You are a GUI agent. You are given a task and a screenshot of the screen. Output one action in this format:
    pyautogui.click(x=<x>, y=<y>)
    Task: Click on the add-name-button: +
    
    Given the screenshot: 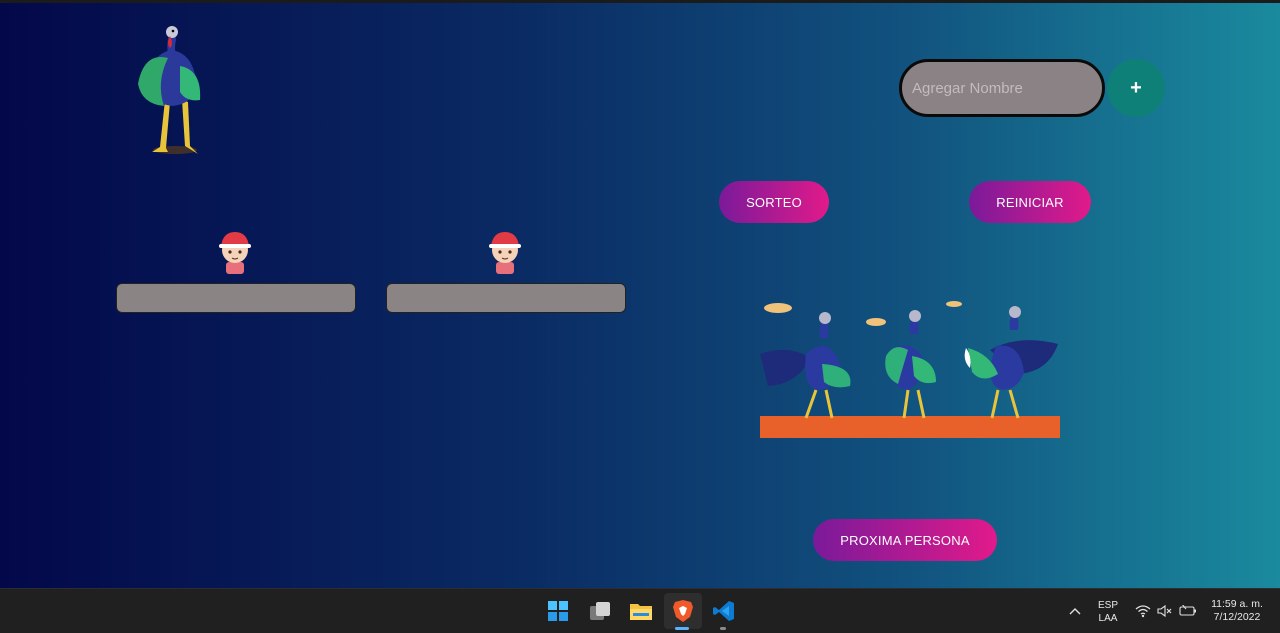 What is the action you would take?
    pyautogui.click(x=1136, y=88)
    